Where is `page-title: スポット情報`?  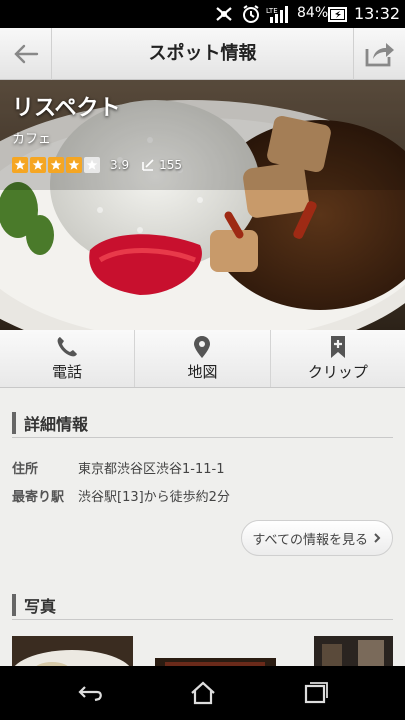 page-title: スポット情報 is located at coordinates (202, 53).